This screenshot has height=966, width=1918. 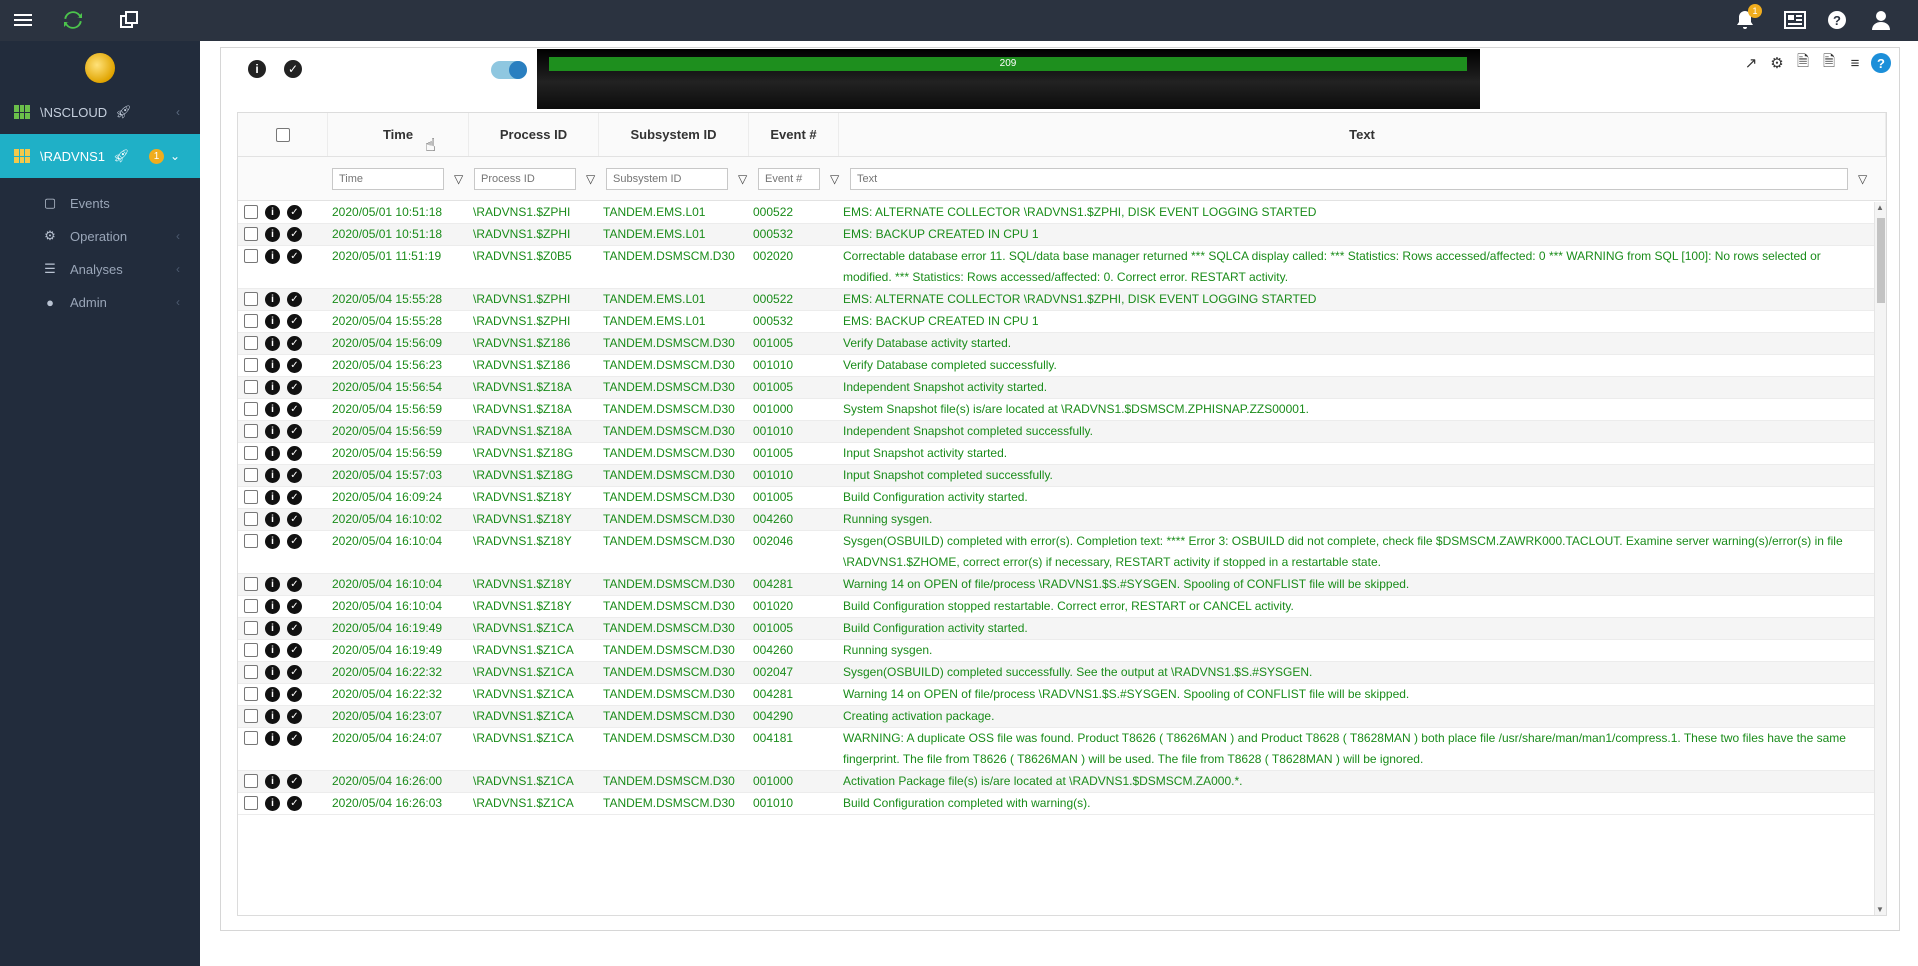 What do you see at coordinates (100, 203) in the screenshot?
I see `menu-item-events: ▢ Events` at bounding box center [100, 203].